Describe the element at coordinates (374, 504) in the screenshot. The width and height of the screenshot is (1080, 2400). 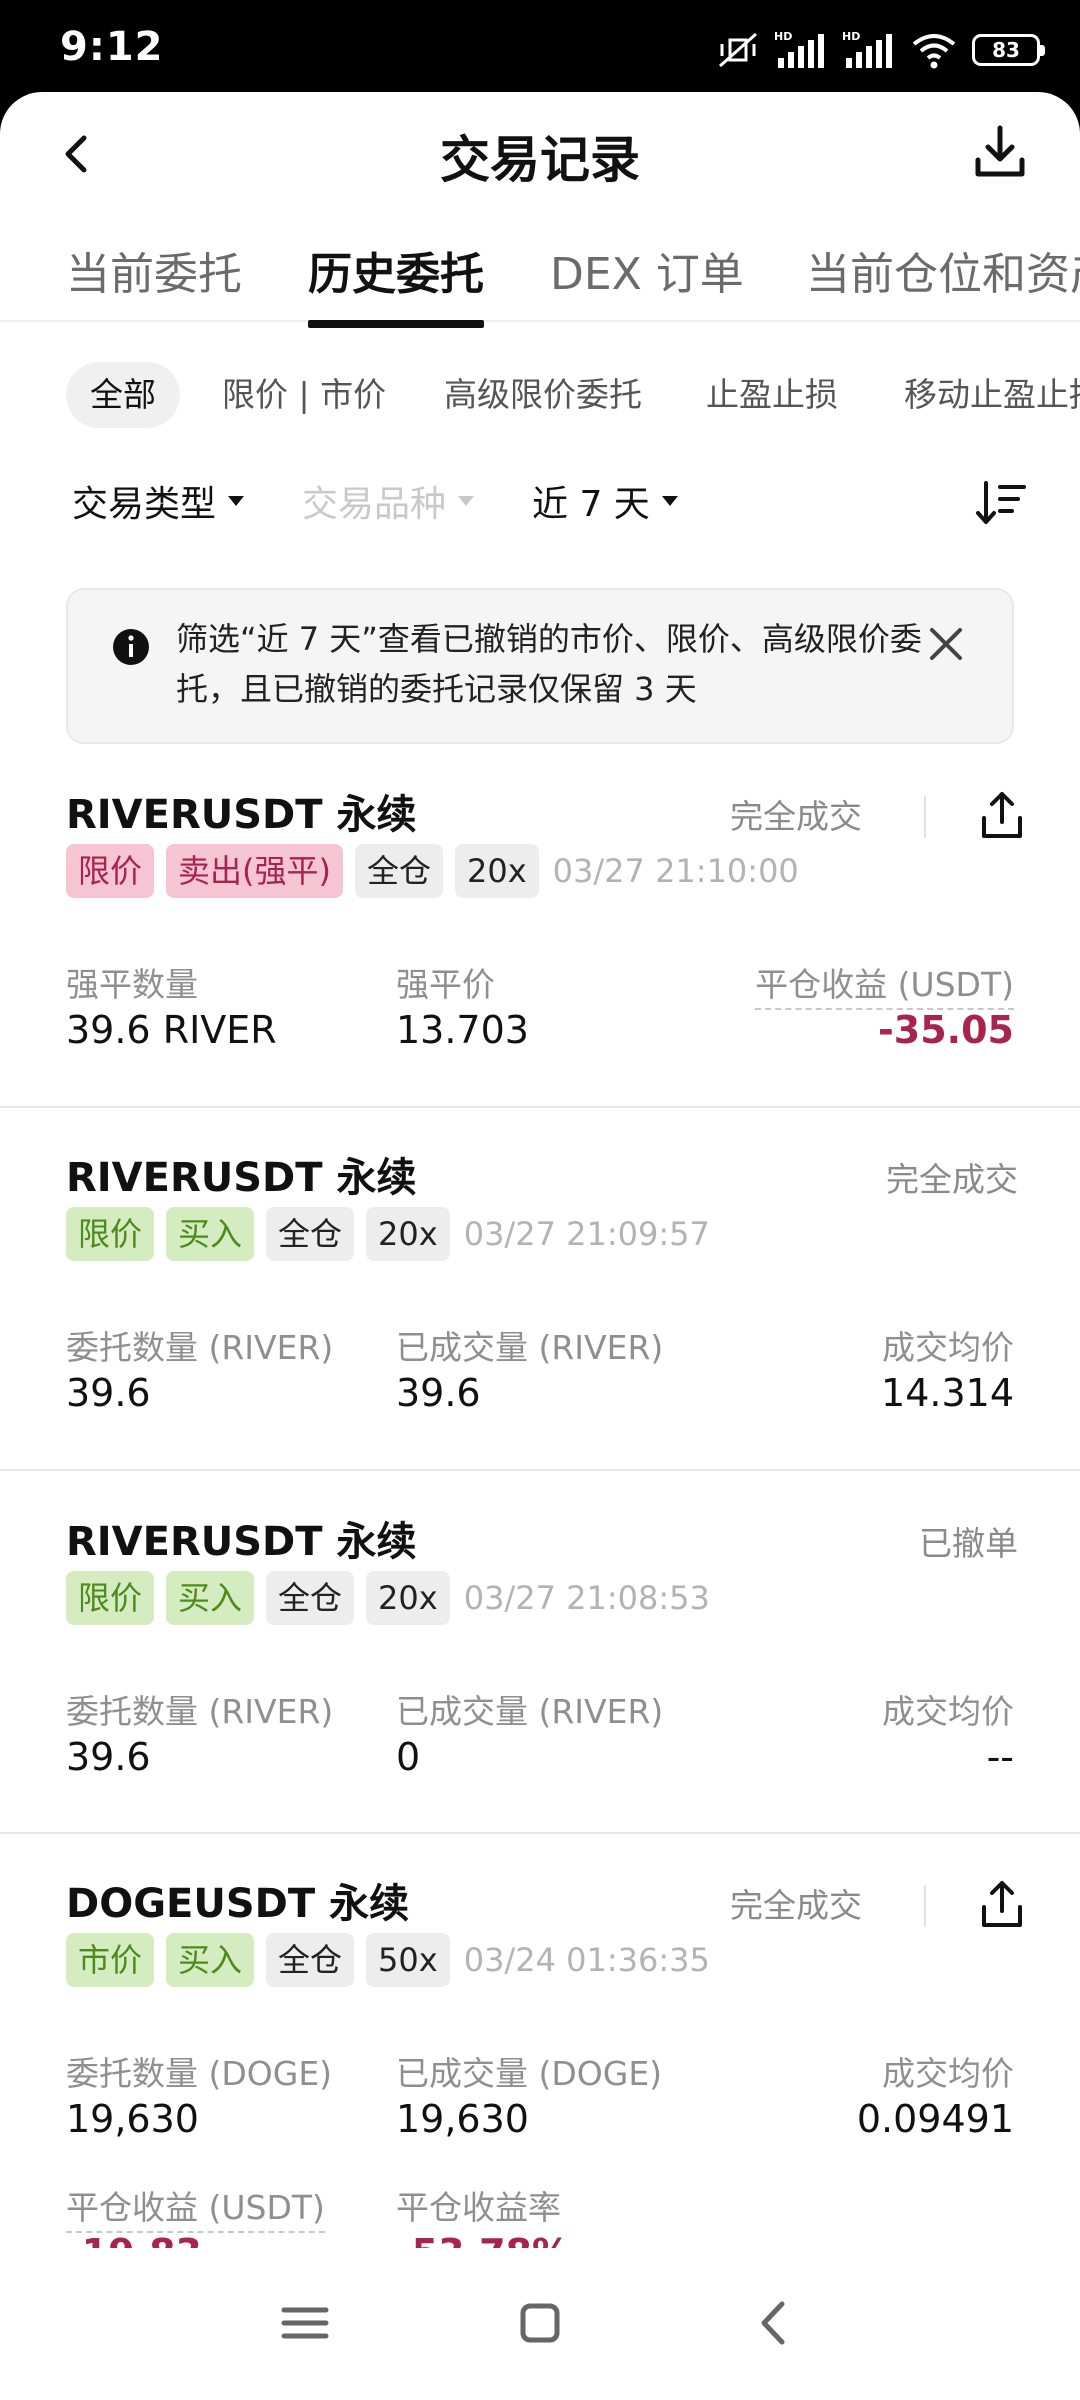
I see `instrument-label: 交易品种` at that location.